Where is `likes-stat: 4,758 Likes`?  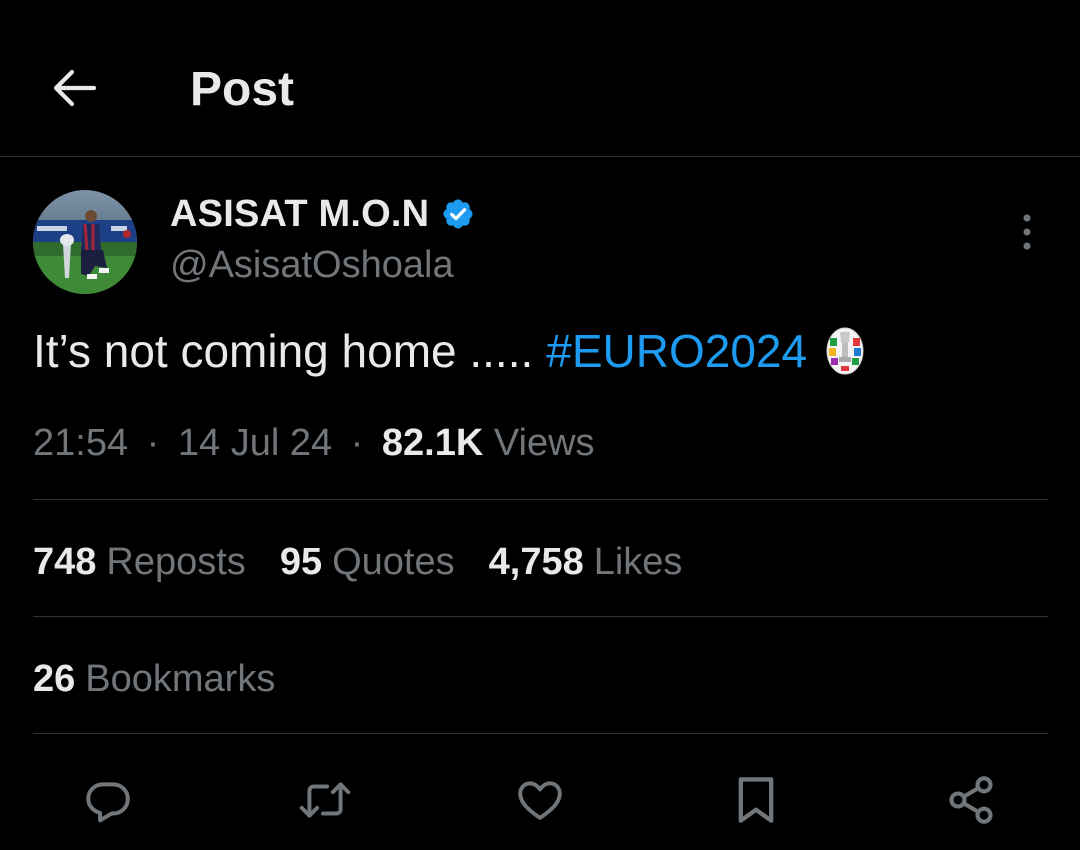
likes-stat: 4,758 Likes is located at coordinates (586, 562).